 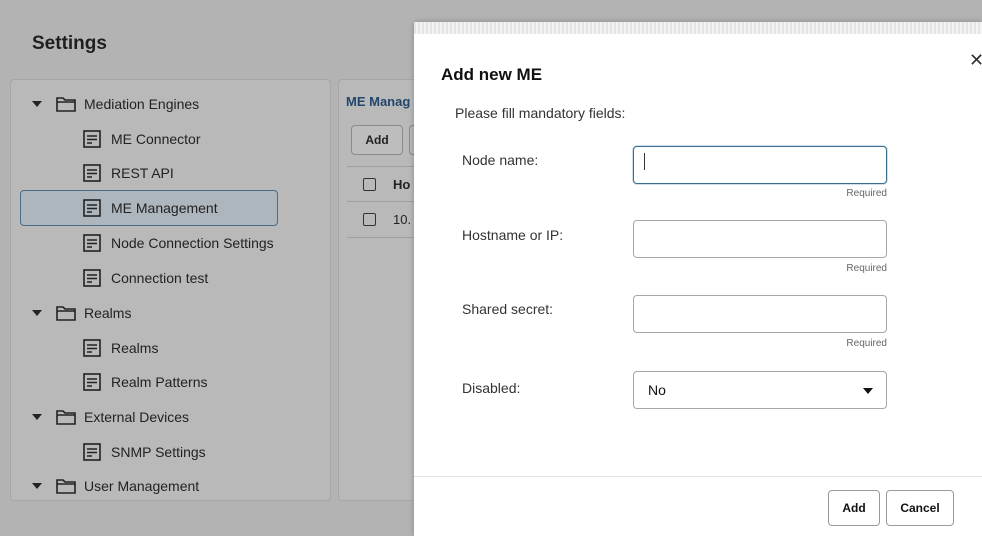 I want to click on tree-item-label: External Devices, so click(x=137, y=417).